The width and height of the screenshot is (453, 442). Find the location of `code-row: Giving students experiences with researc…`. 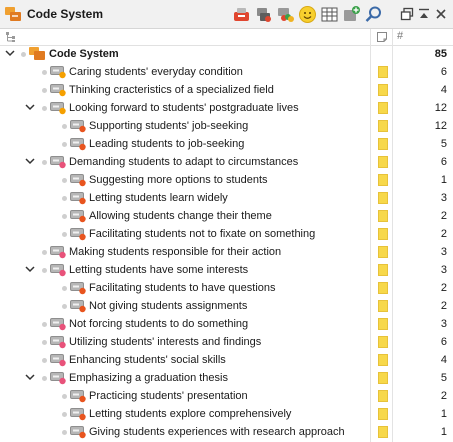

code-row: Giving students experiences with researc… is located at coordinates (226, 432).